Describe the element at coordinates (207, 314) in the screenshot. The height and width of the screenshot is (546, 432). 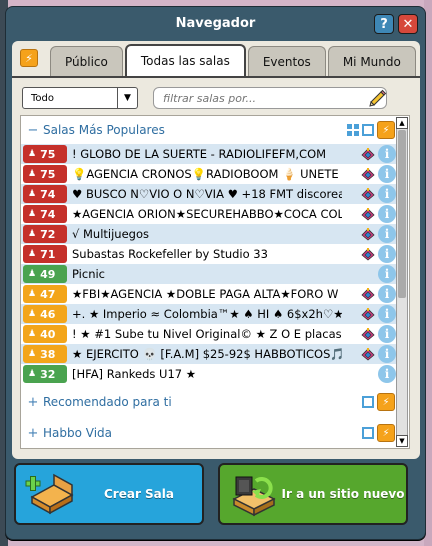
I see `room-name: +. ★ Imperio ≈ Colombia™★ ♠ HI ♠ 6$x2h♡★` at that location.